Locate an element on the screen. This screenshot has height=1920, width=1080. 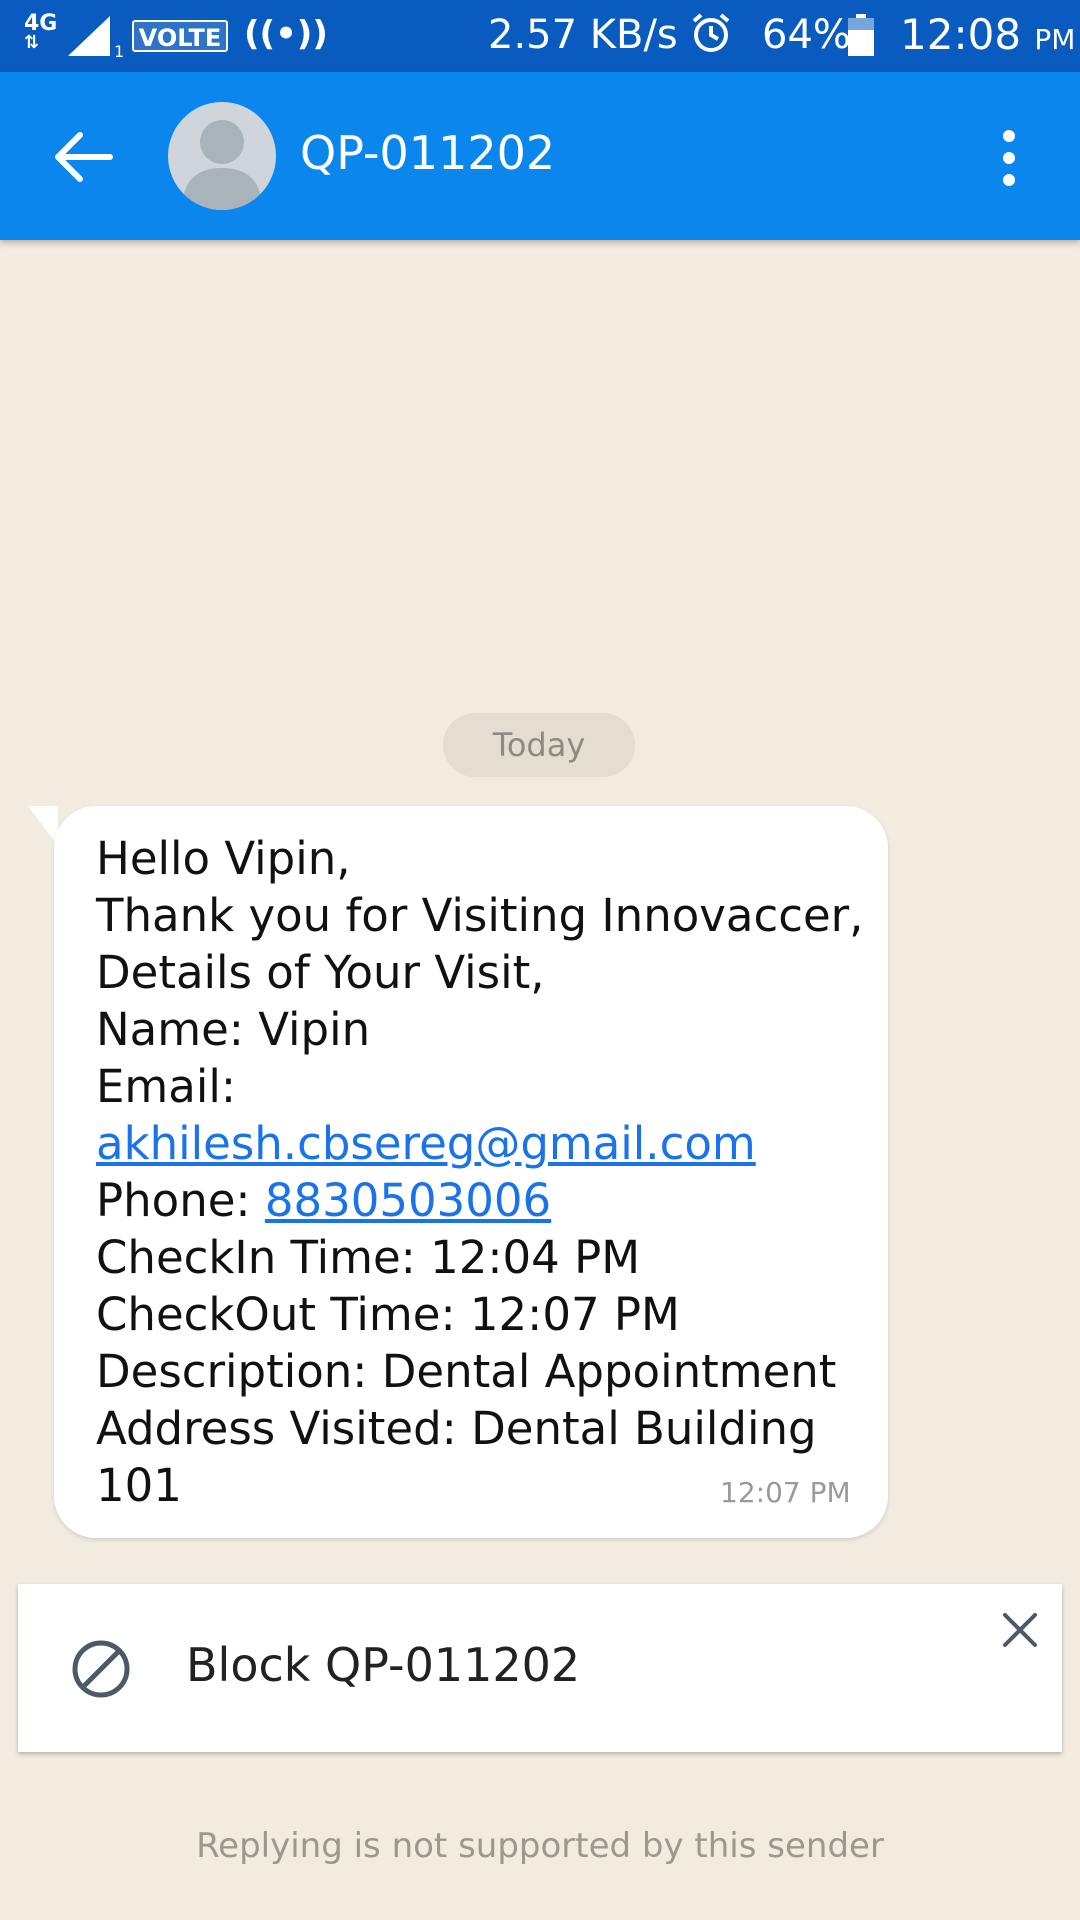
network-speed: 2.57 KB/s is located at coordinates (583, 35).